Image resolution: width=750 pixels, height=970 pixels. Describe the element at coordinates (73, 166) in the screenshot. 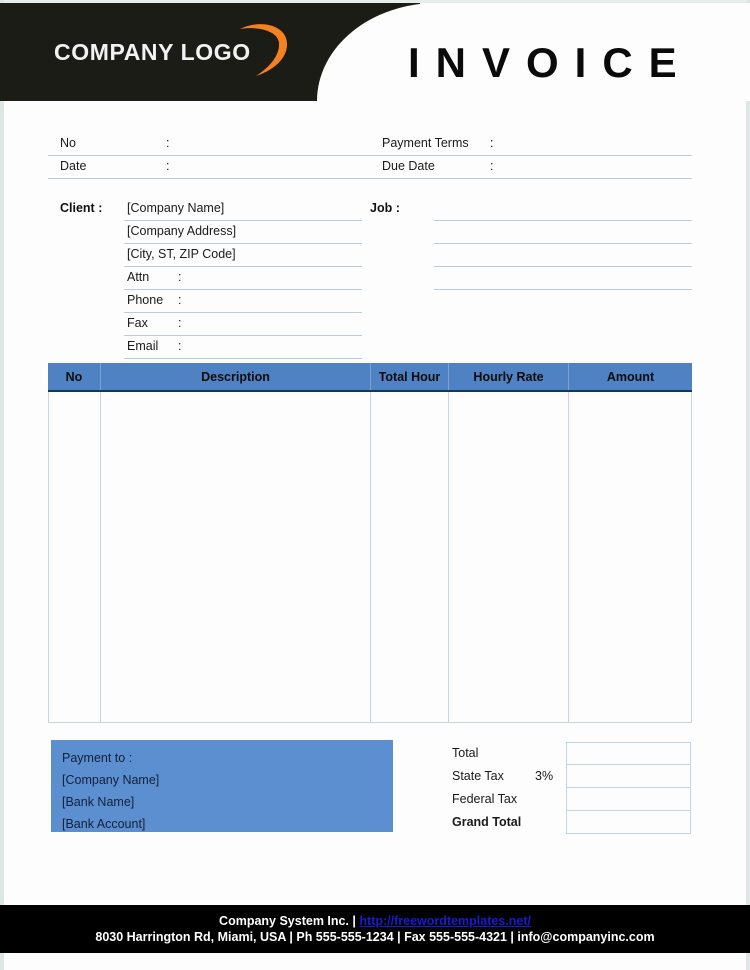

I see `meta-label-date: Date` at that location.